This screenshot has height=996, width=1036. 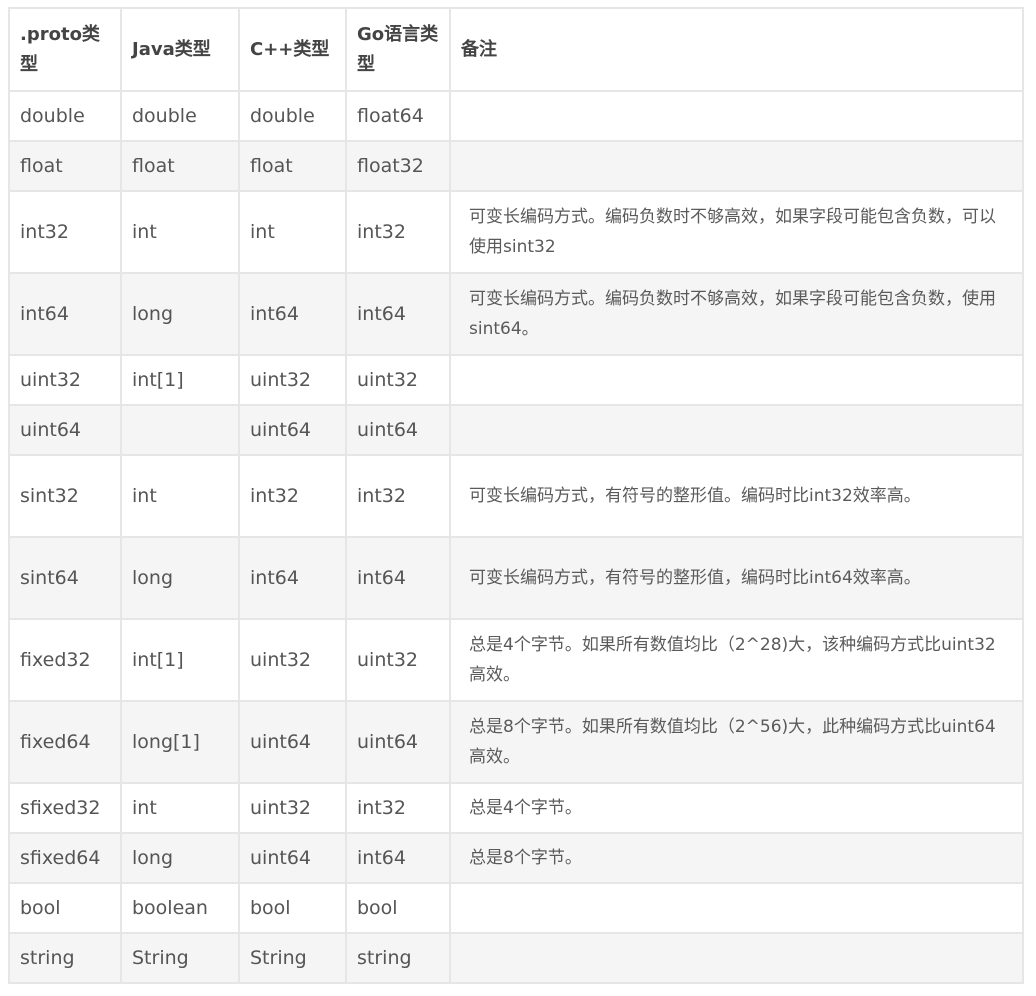 I want to click on table-row: string String String string, so click(x=516, y=958).